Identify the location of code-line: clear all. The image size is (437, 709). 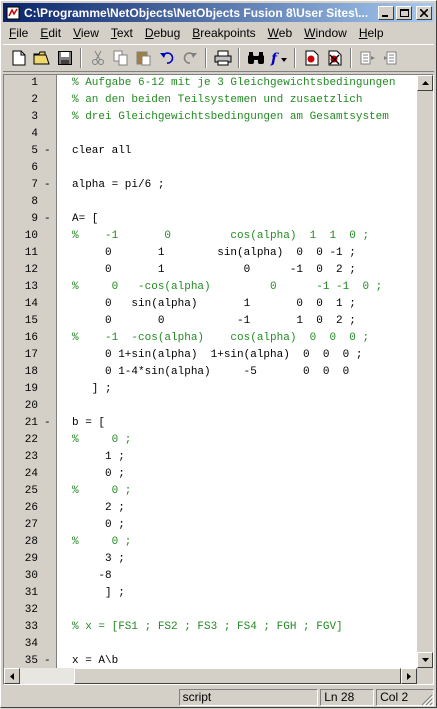
(237, 151).